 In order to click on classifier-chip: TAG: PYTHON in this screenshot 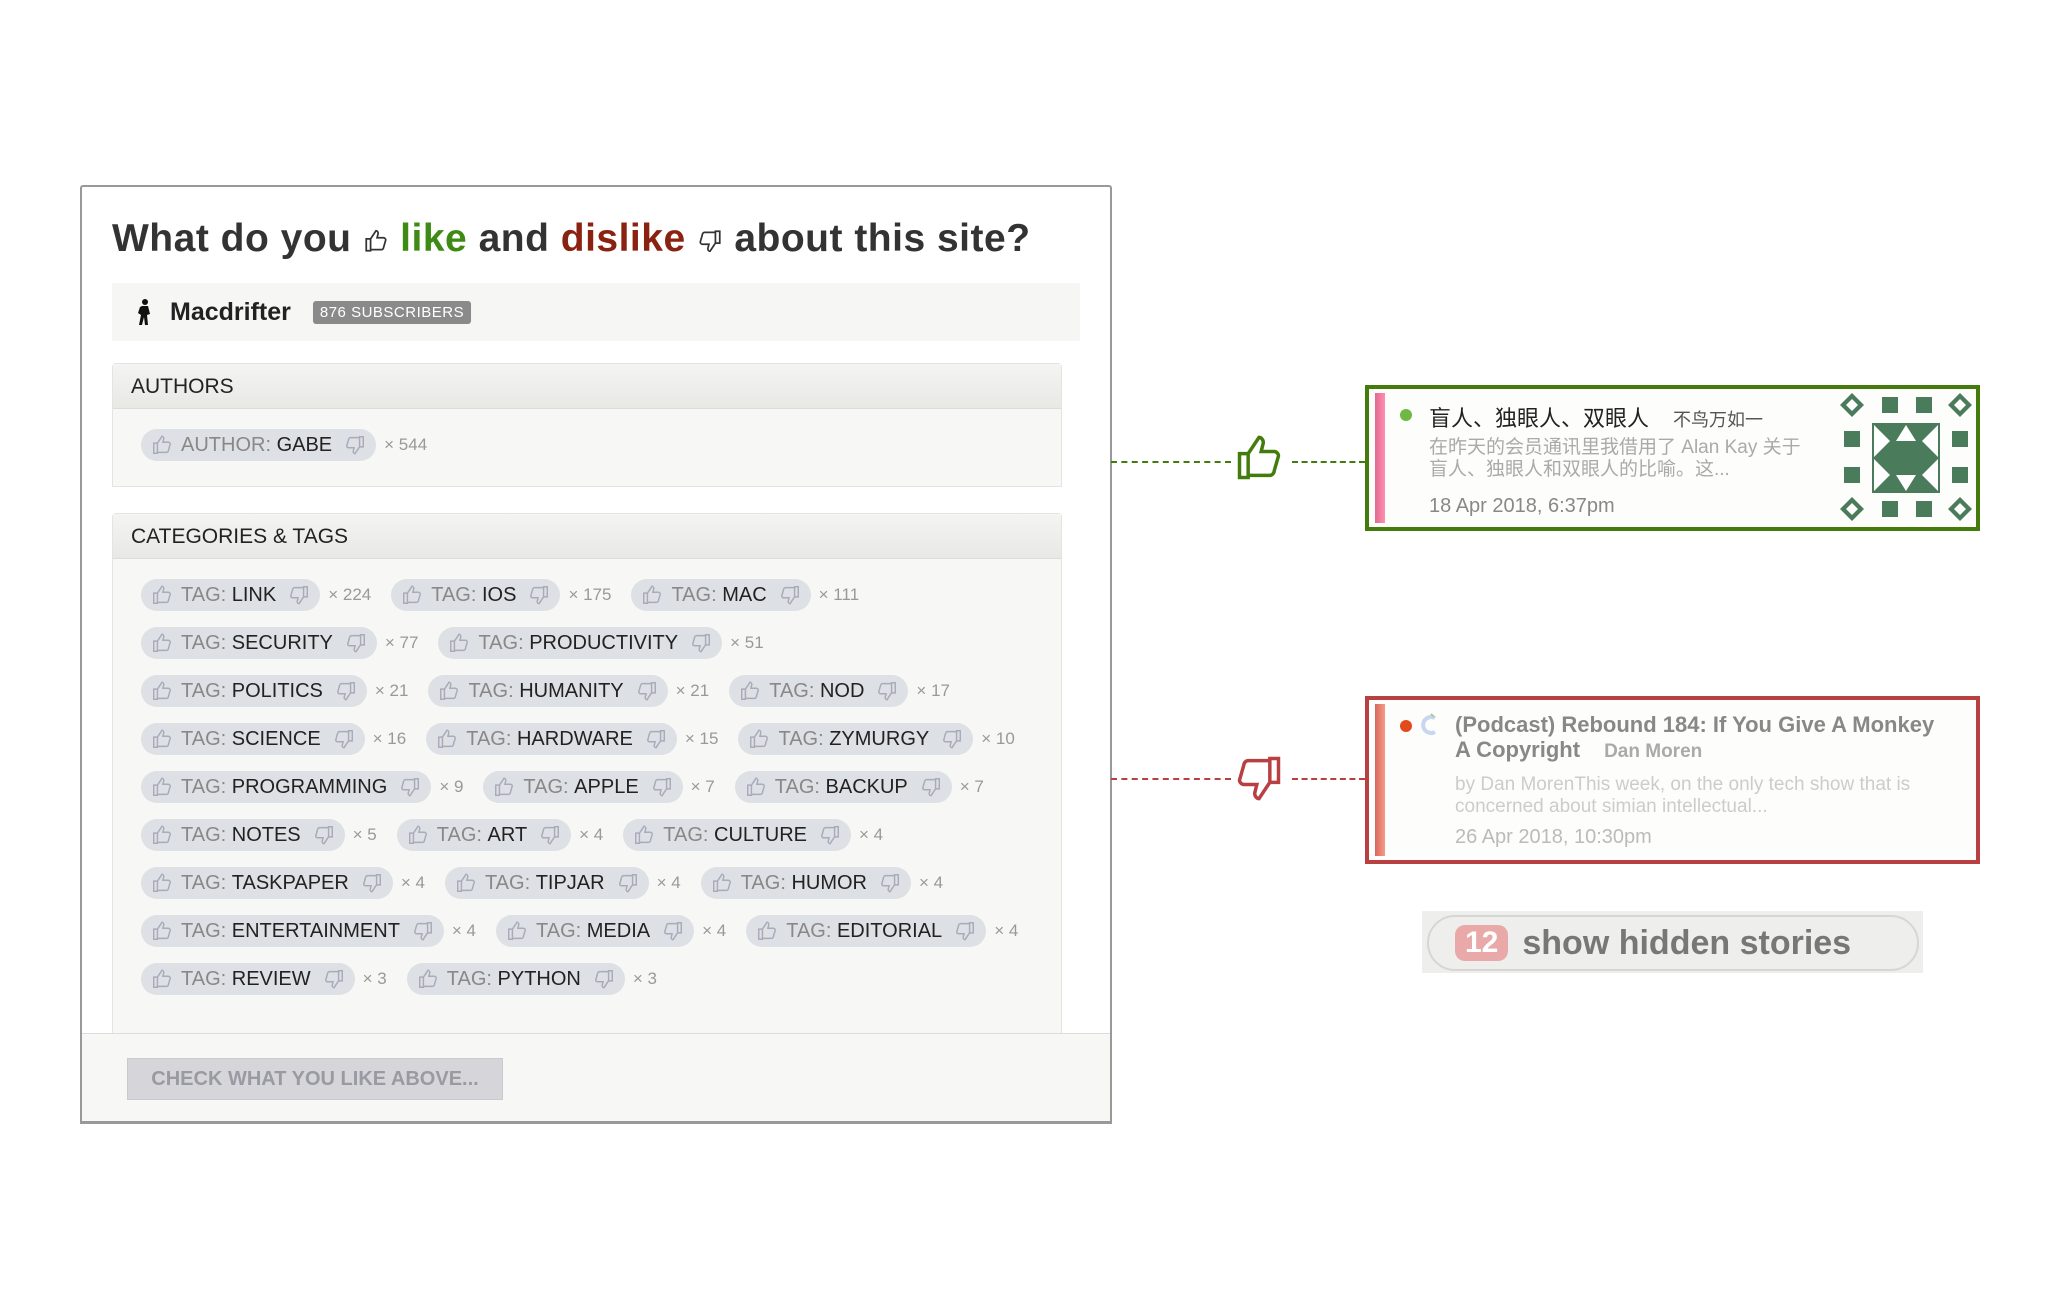, I will do `click(515, 979)`.